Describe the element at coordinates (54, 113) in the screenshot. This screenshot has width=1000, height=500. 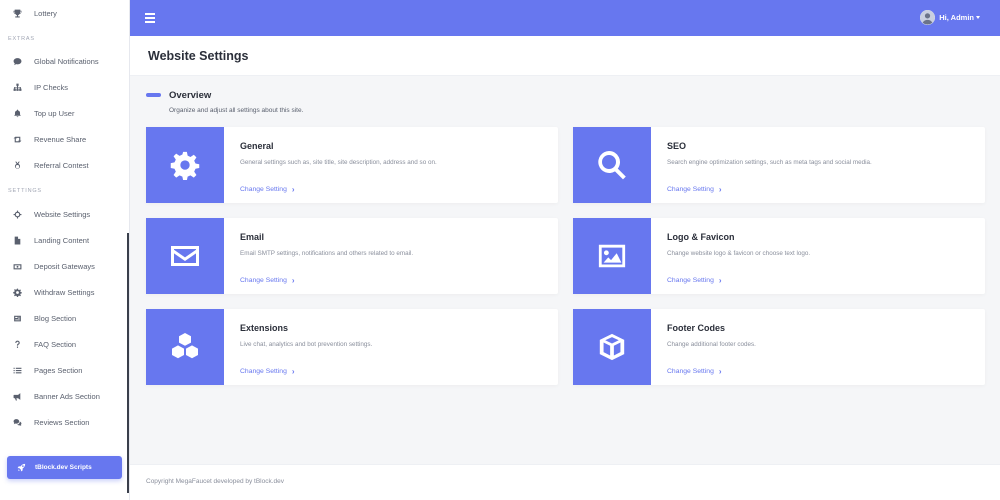
I see `sidebar-item-label: Top up User` at that location.